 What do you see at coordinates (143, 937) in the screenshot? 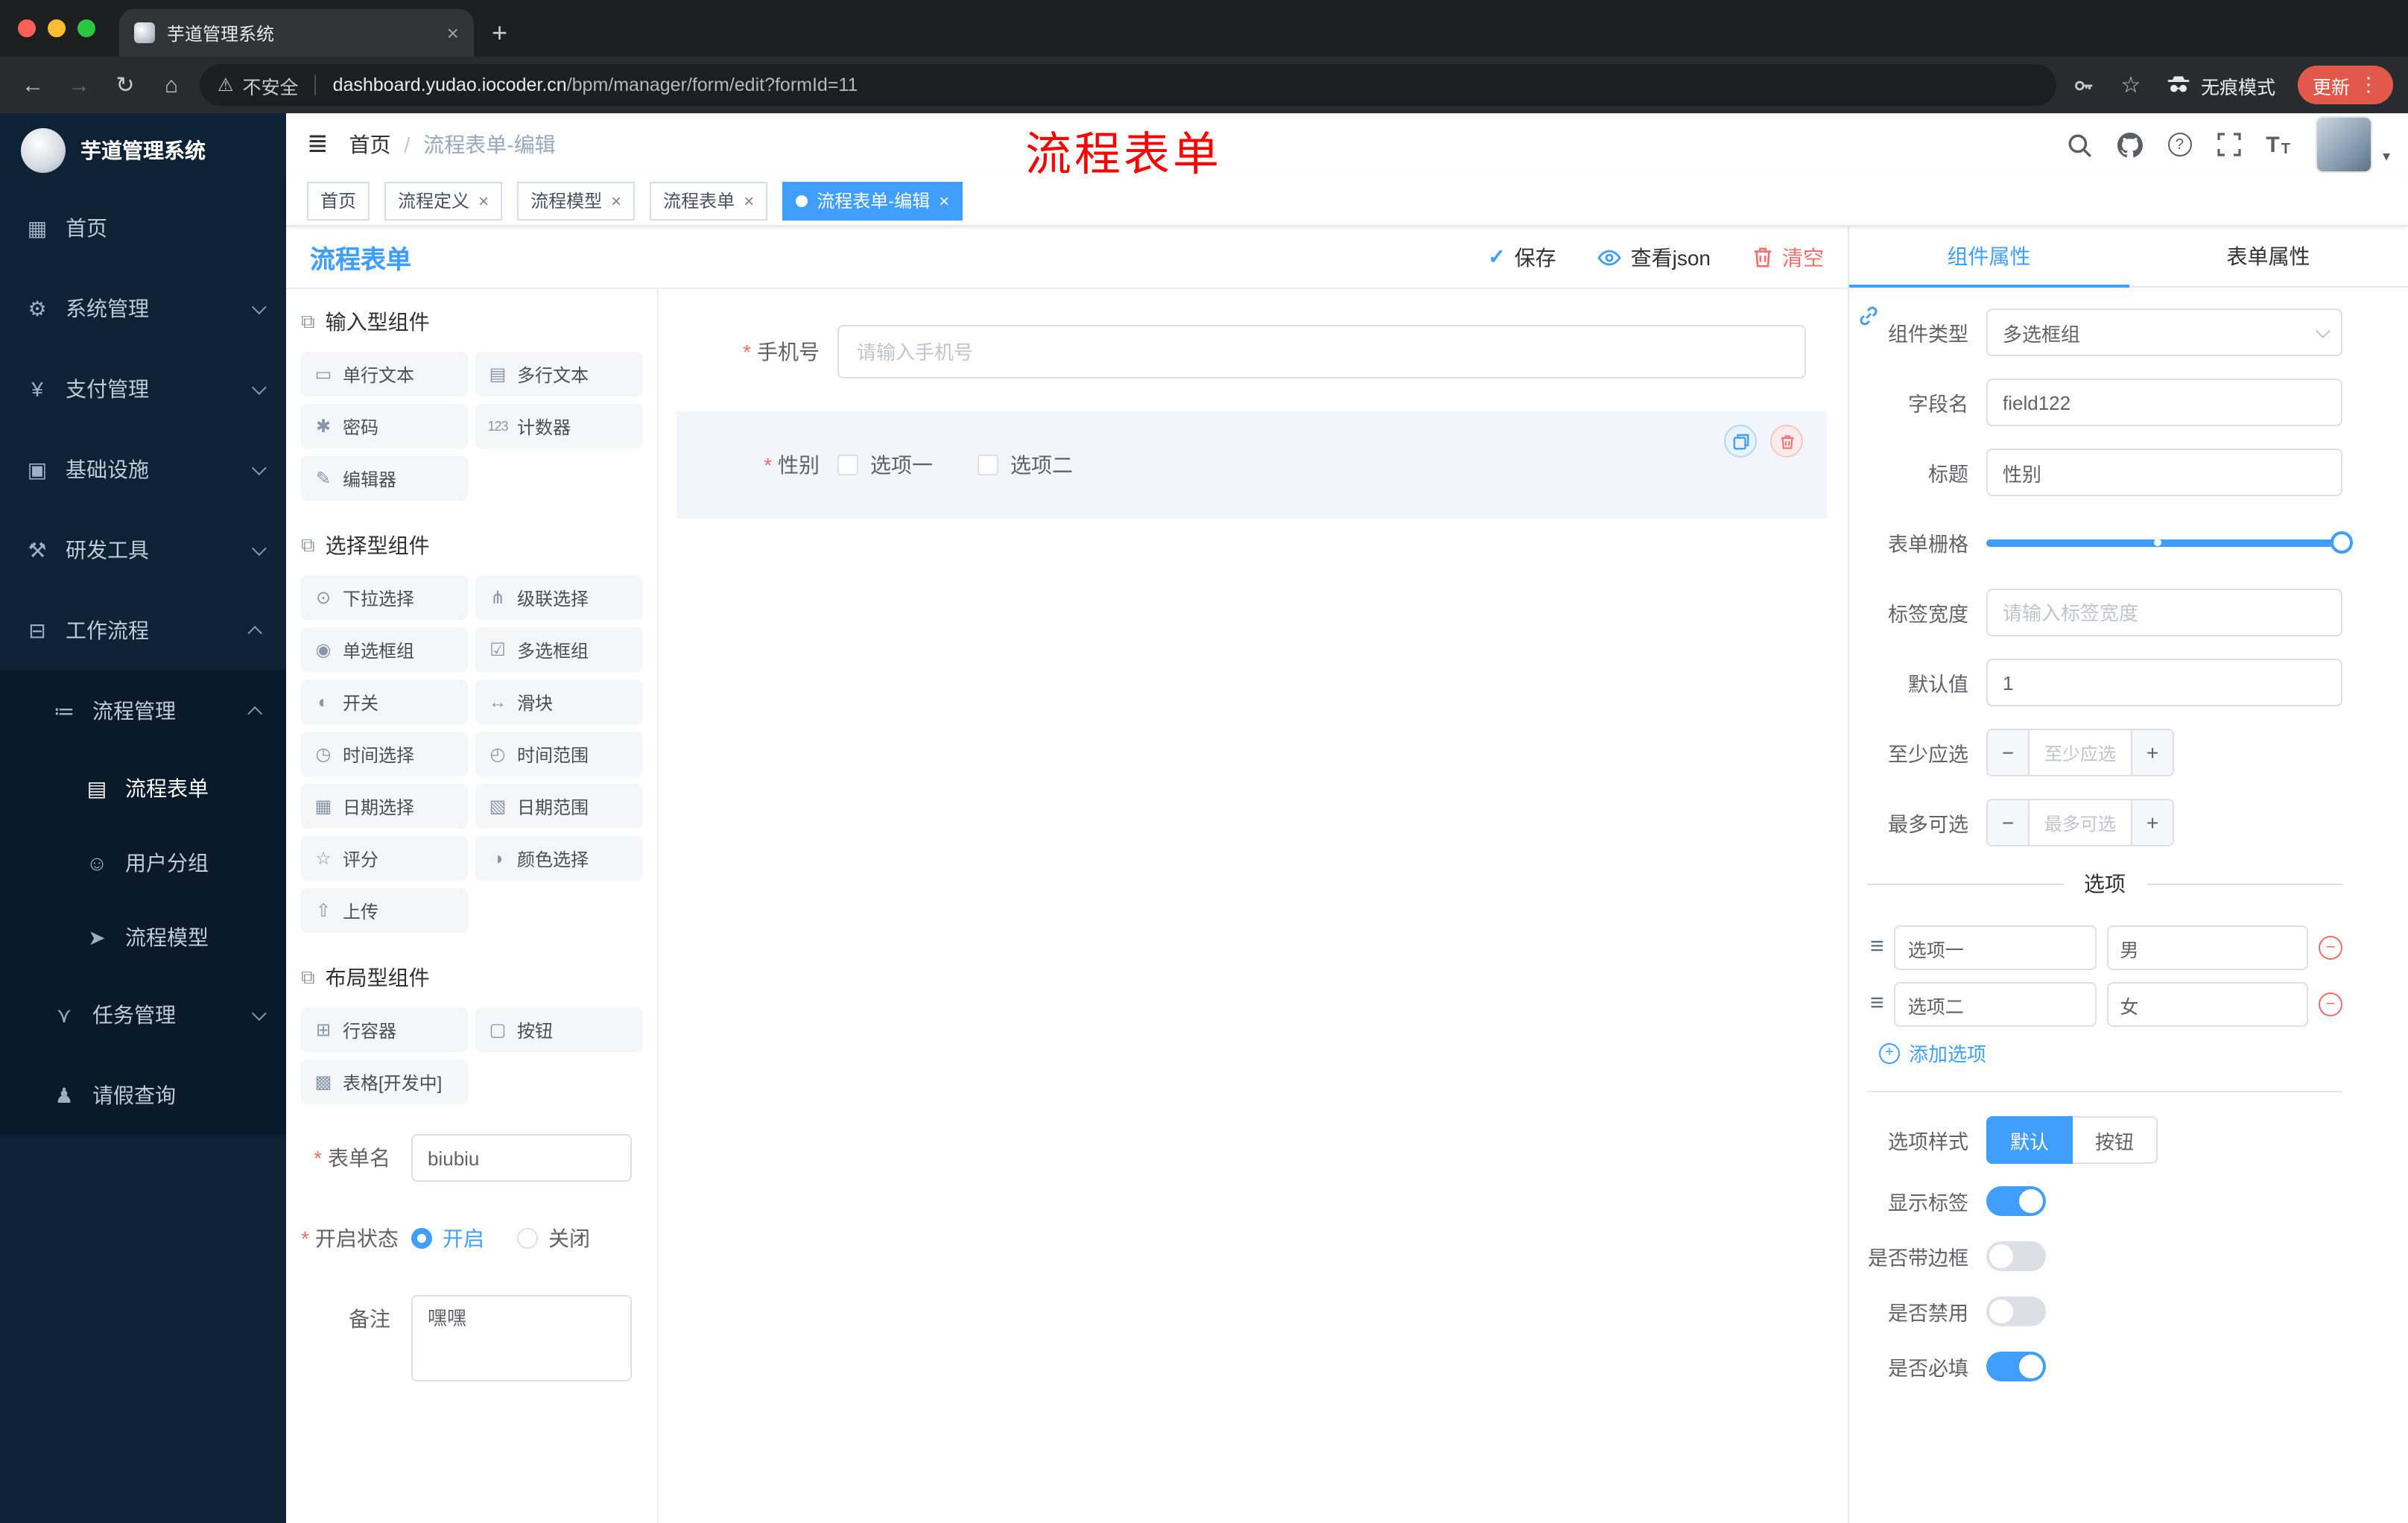
I see `sidebar-item-process-model: ➤ 流程模型` at bounding box center [143, 937].